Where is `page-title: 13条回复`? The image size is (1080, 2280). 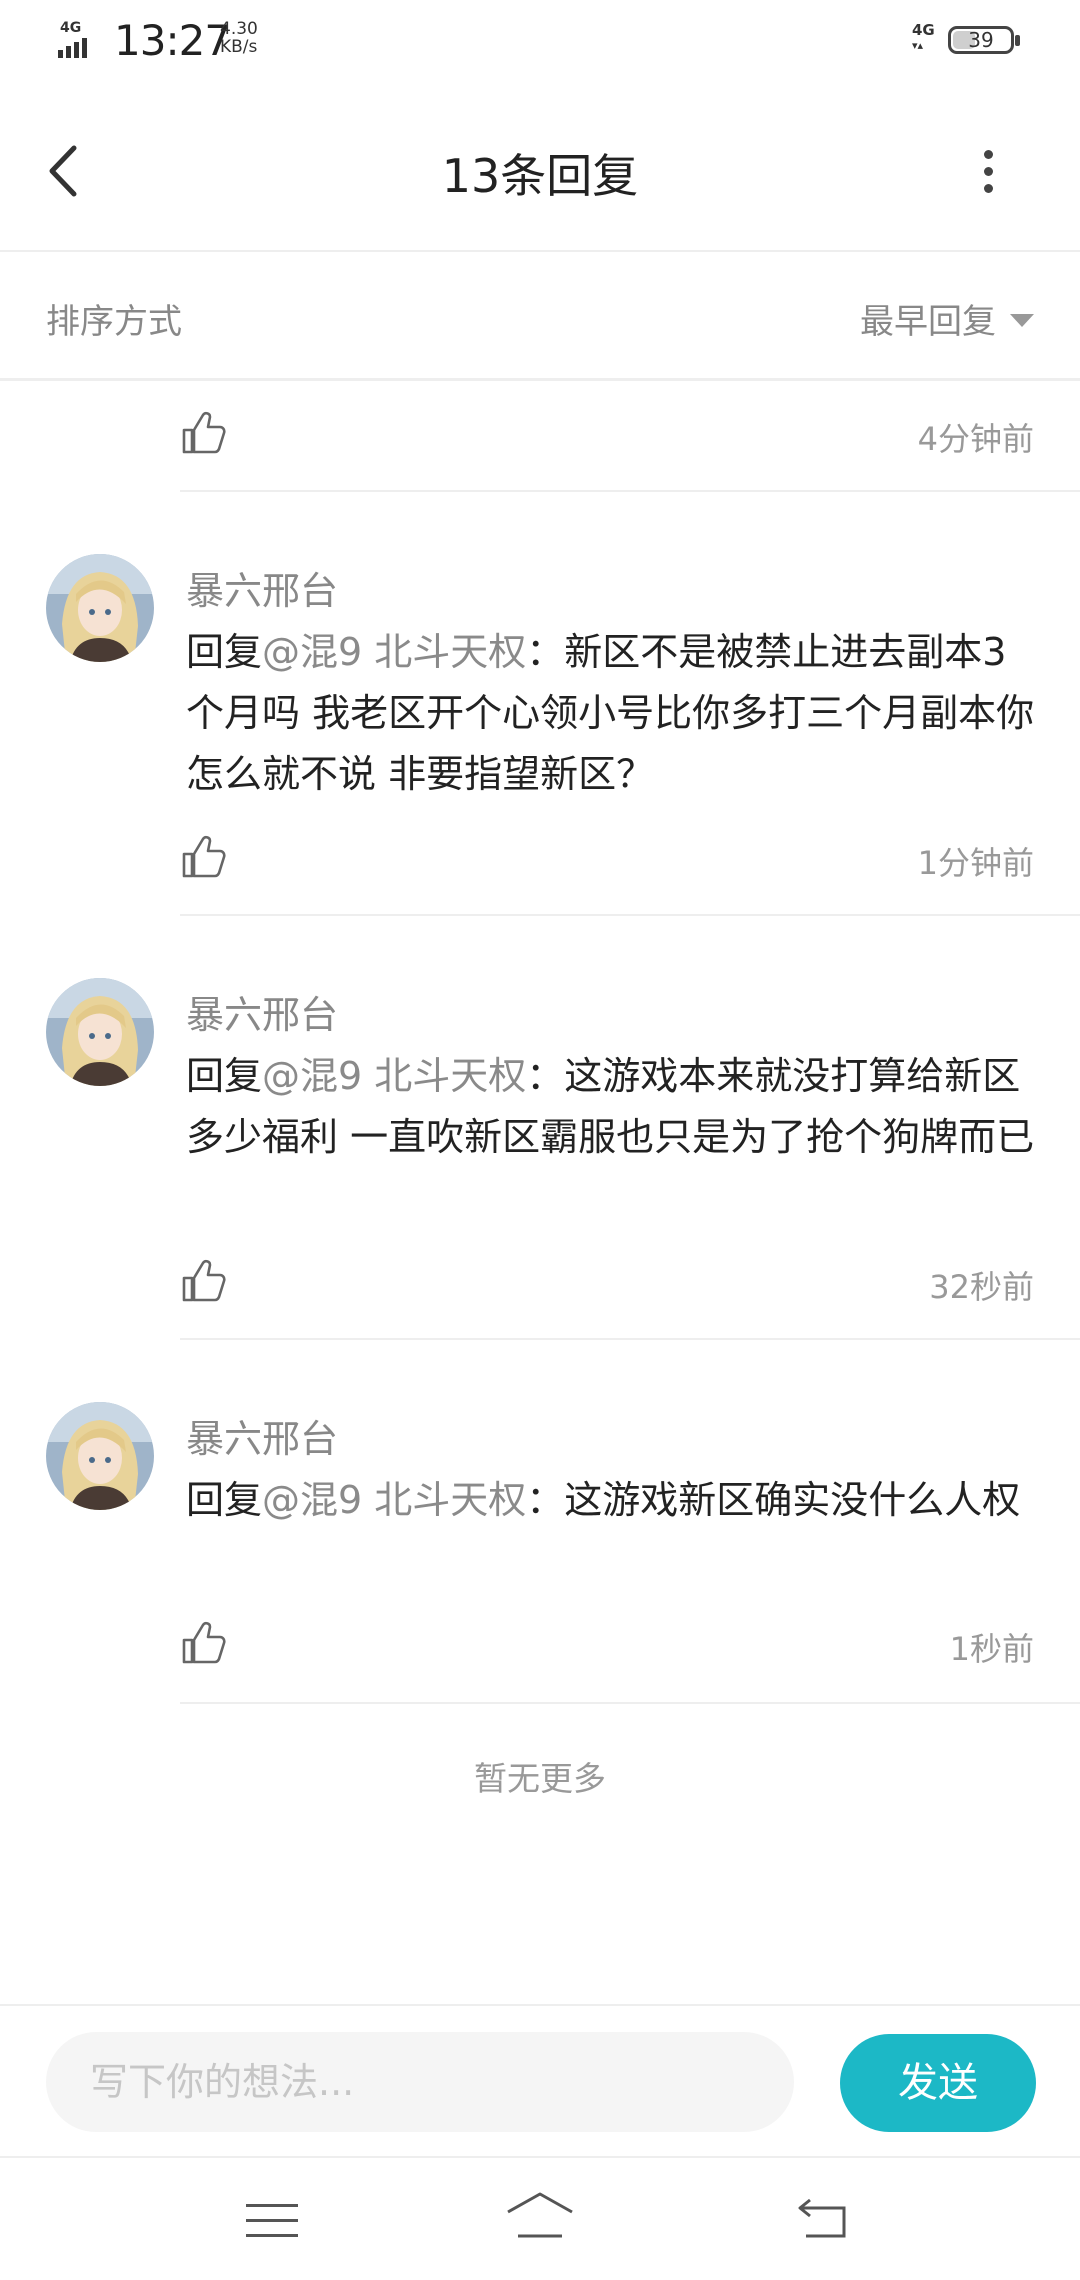 page-title: 13条回复 is located at coordinates (540, 176).